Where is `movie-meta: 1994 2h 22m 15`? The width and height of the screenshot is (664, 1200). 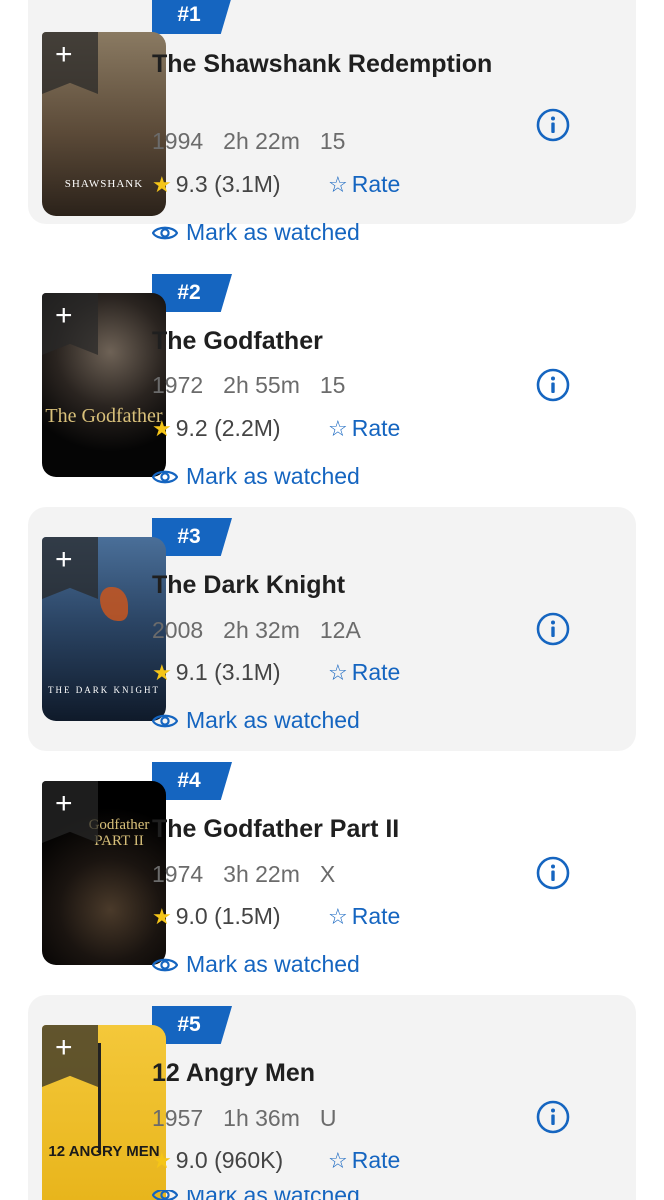 movie-meta: 1994 2h 22m 15 is located at coordinates (258, 141).